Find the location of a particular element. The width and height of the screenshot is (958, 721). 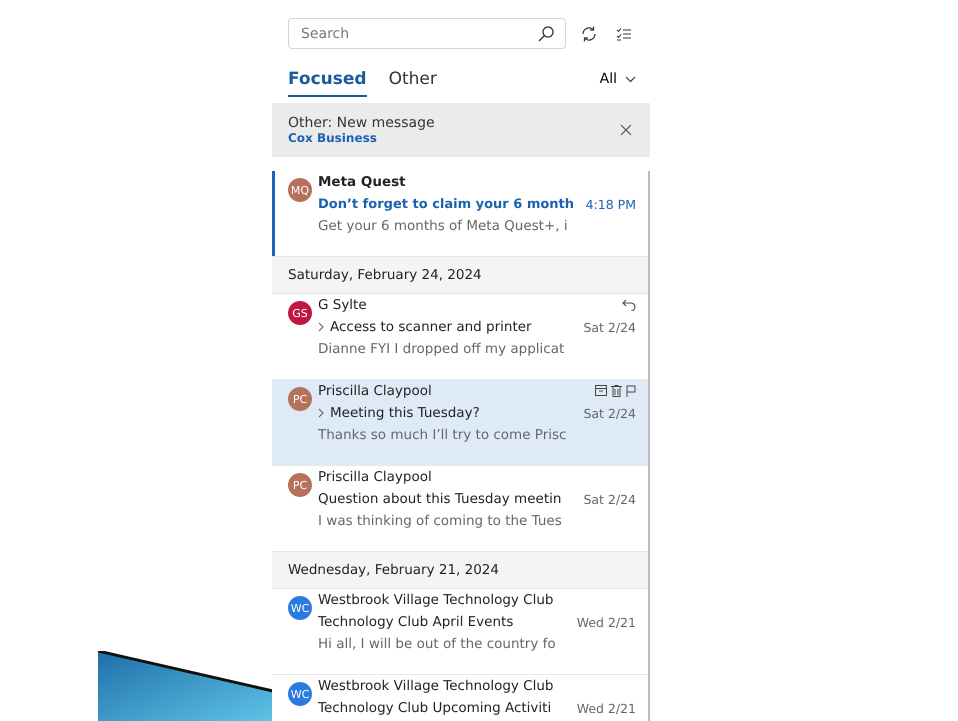

message-subject: Don’t forget to claim your 6 month is located at coordinates (446, 204).